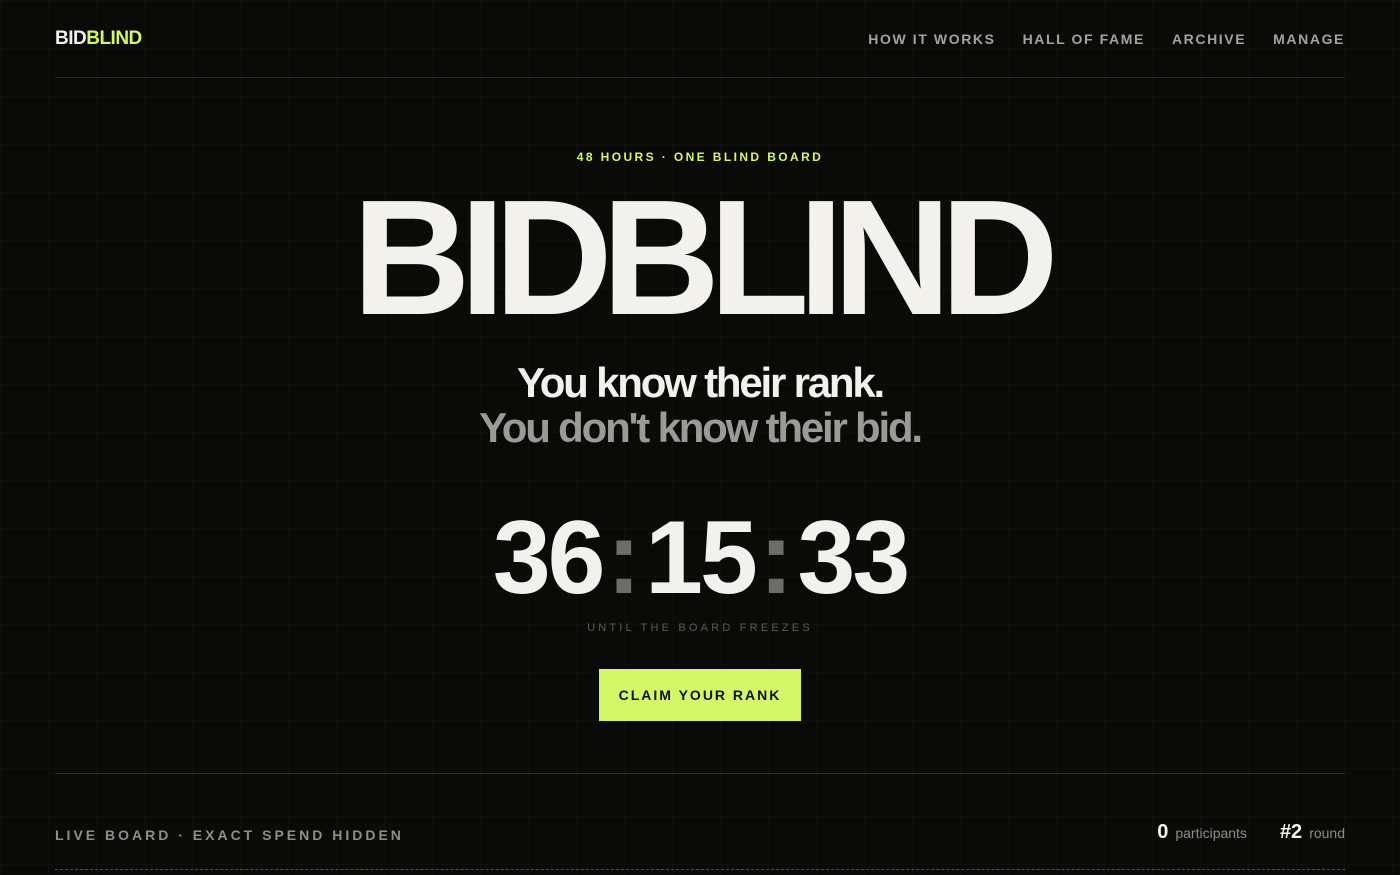 Image resolution: width=1400 pixels, height=875 pixels. Describe the element at coordinates (1084, 39) in the screenshot. I see `nav-link-hall-of-fame: HALL OF FAME` at that location.